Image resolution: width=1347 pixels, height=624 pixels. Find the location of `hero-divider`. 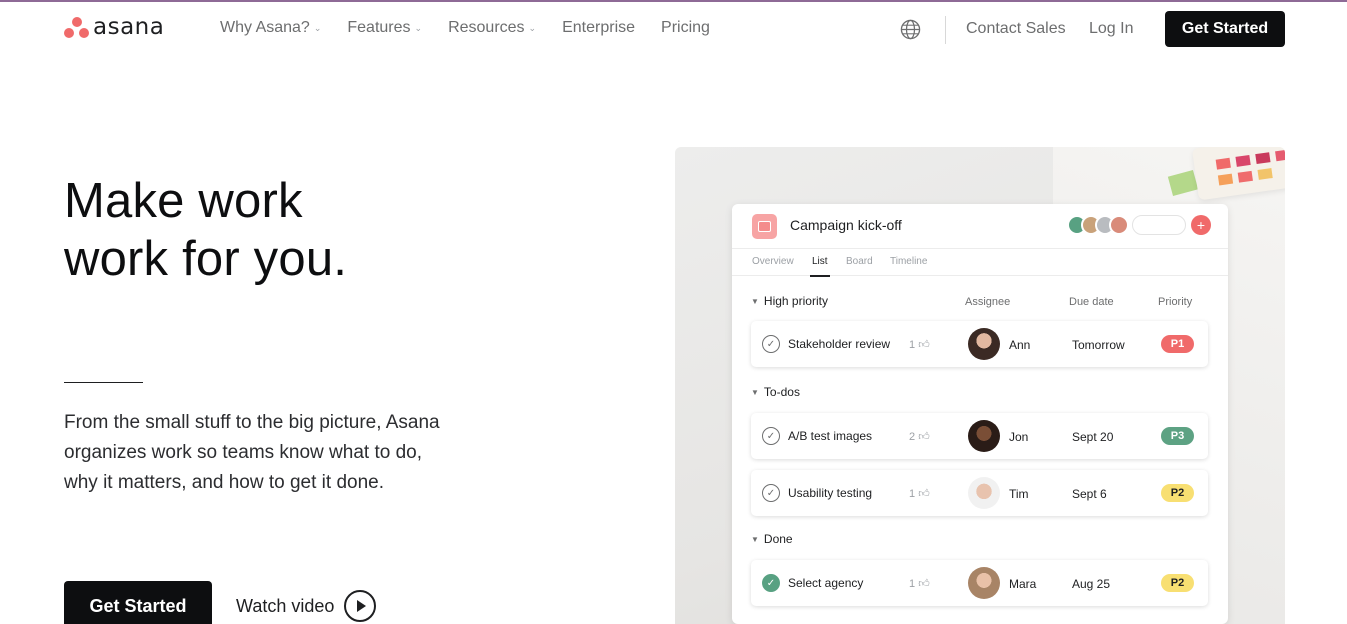

hero-divider is located at coordinates (103, 382).